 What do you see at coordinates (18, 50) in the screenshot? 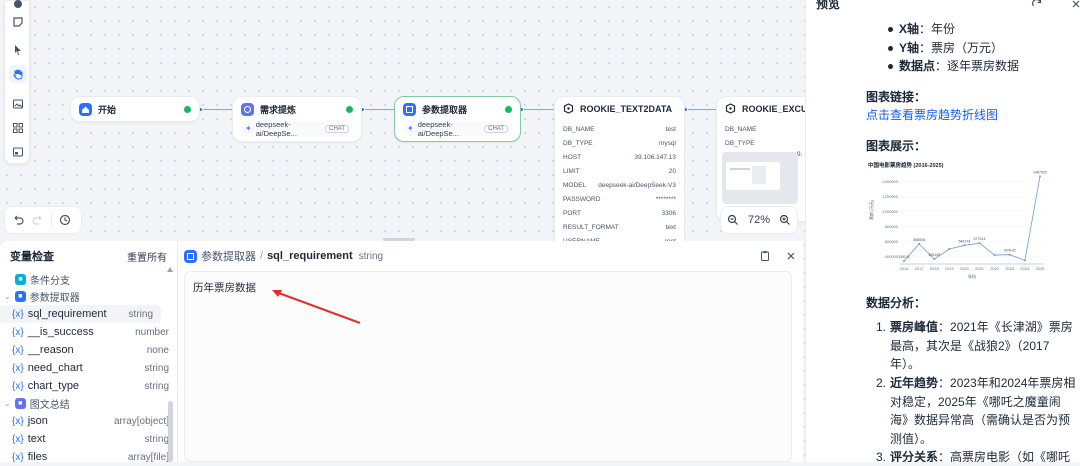
I see `pointer-icon` at bounding box center [18, 50].